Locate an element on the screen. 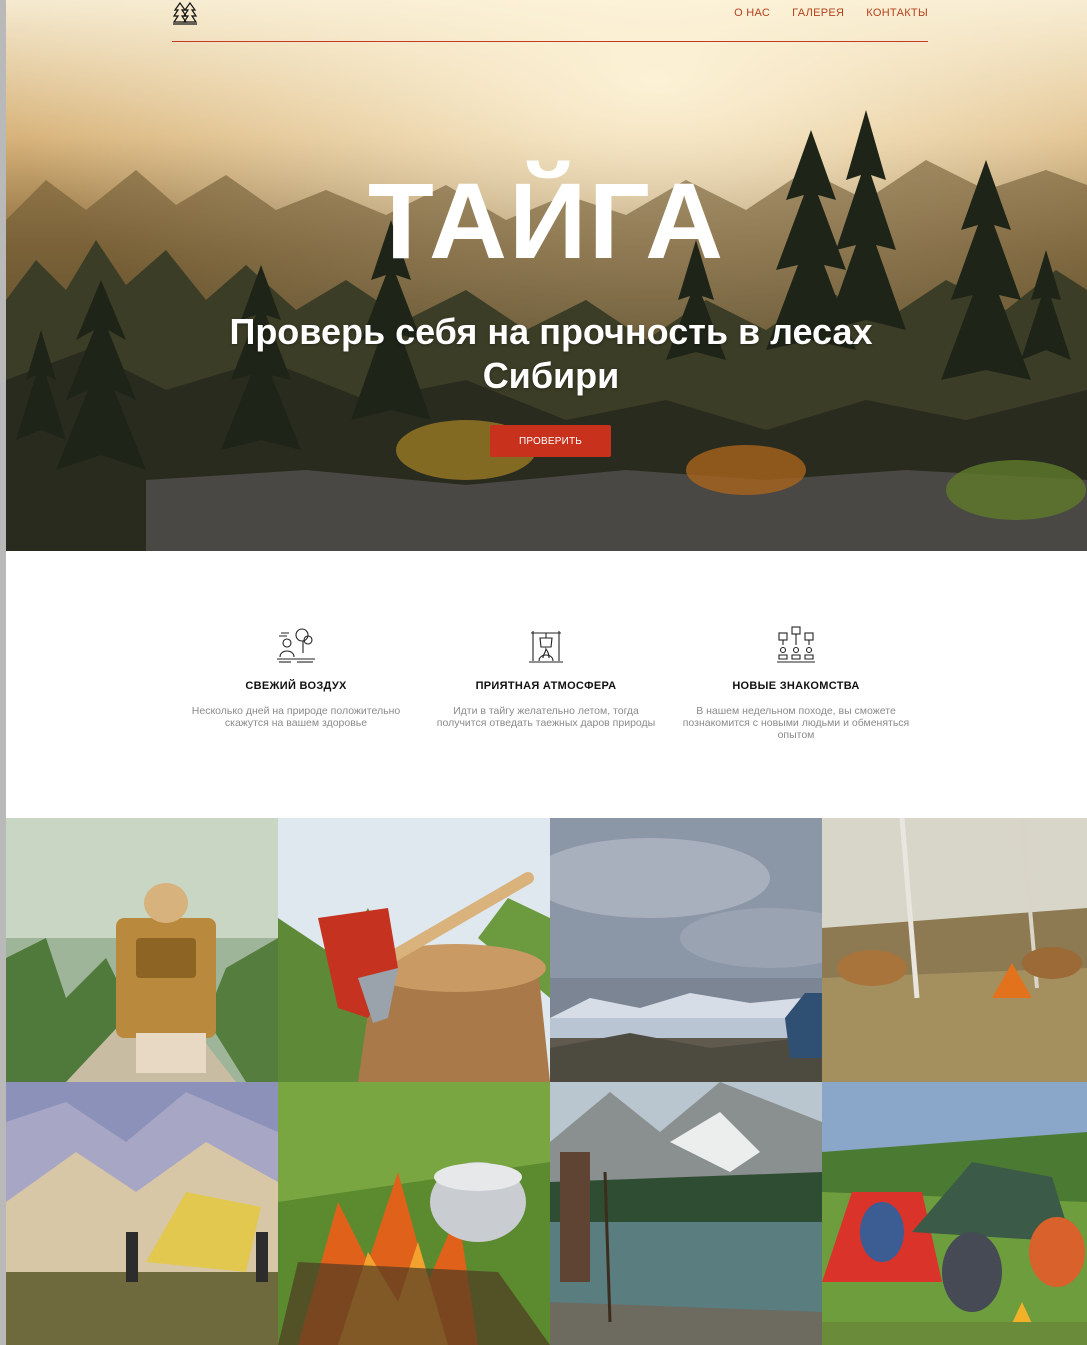  nav-link-about: О НАС is located at coordinates (752, 13).